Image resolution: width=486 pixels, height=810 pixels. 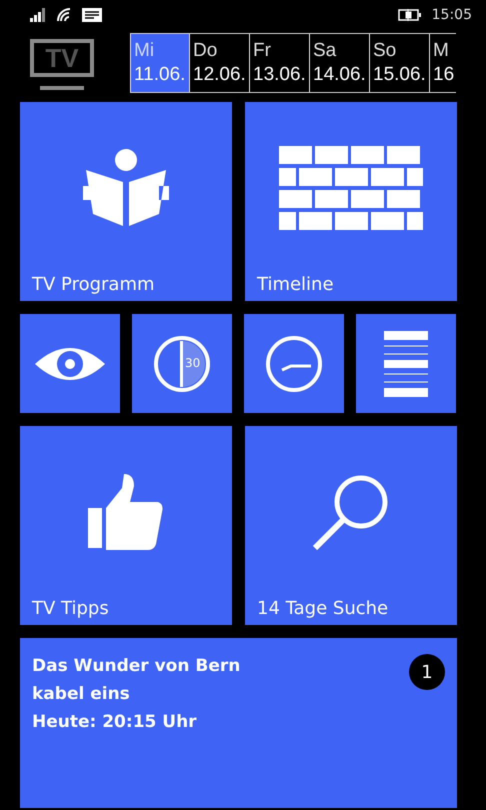 I want to click on count-badge: 1, so click(x=427, y=672).